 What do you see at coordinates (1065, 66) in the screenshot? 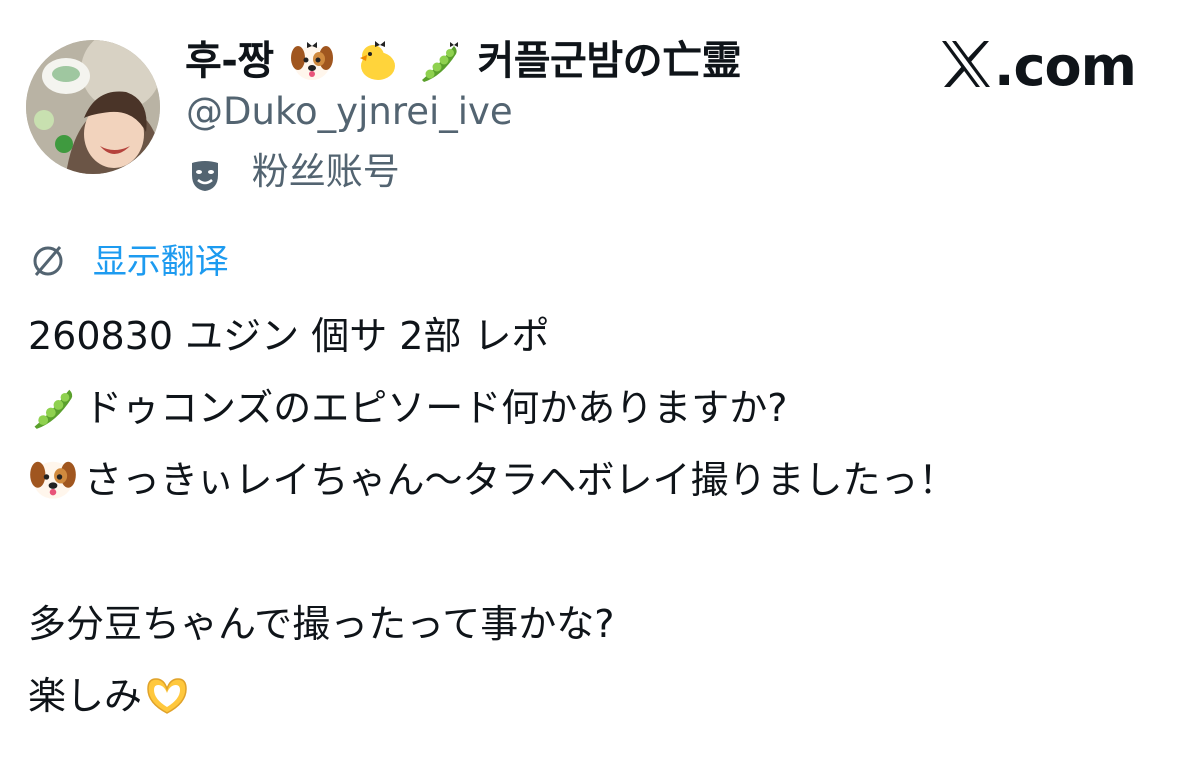
I see `brand-text: .com` at bounding box center [1065, 66].